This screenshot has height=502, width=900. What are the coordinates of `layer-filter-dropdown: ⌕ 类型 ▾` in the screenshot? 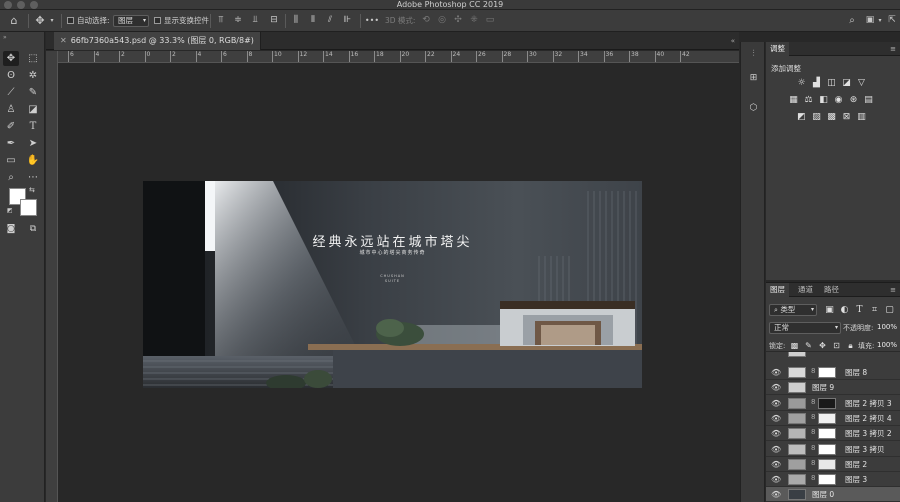 It's located at (793, 310).